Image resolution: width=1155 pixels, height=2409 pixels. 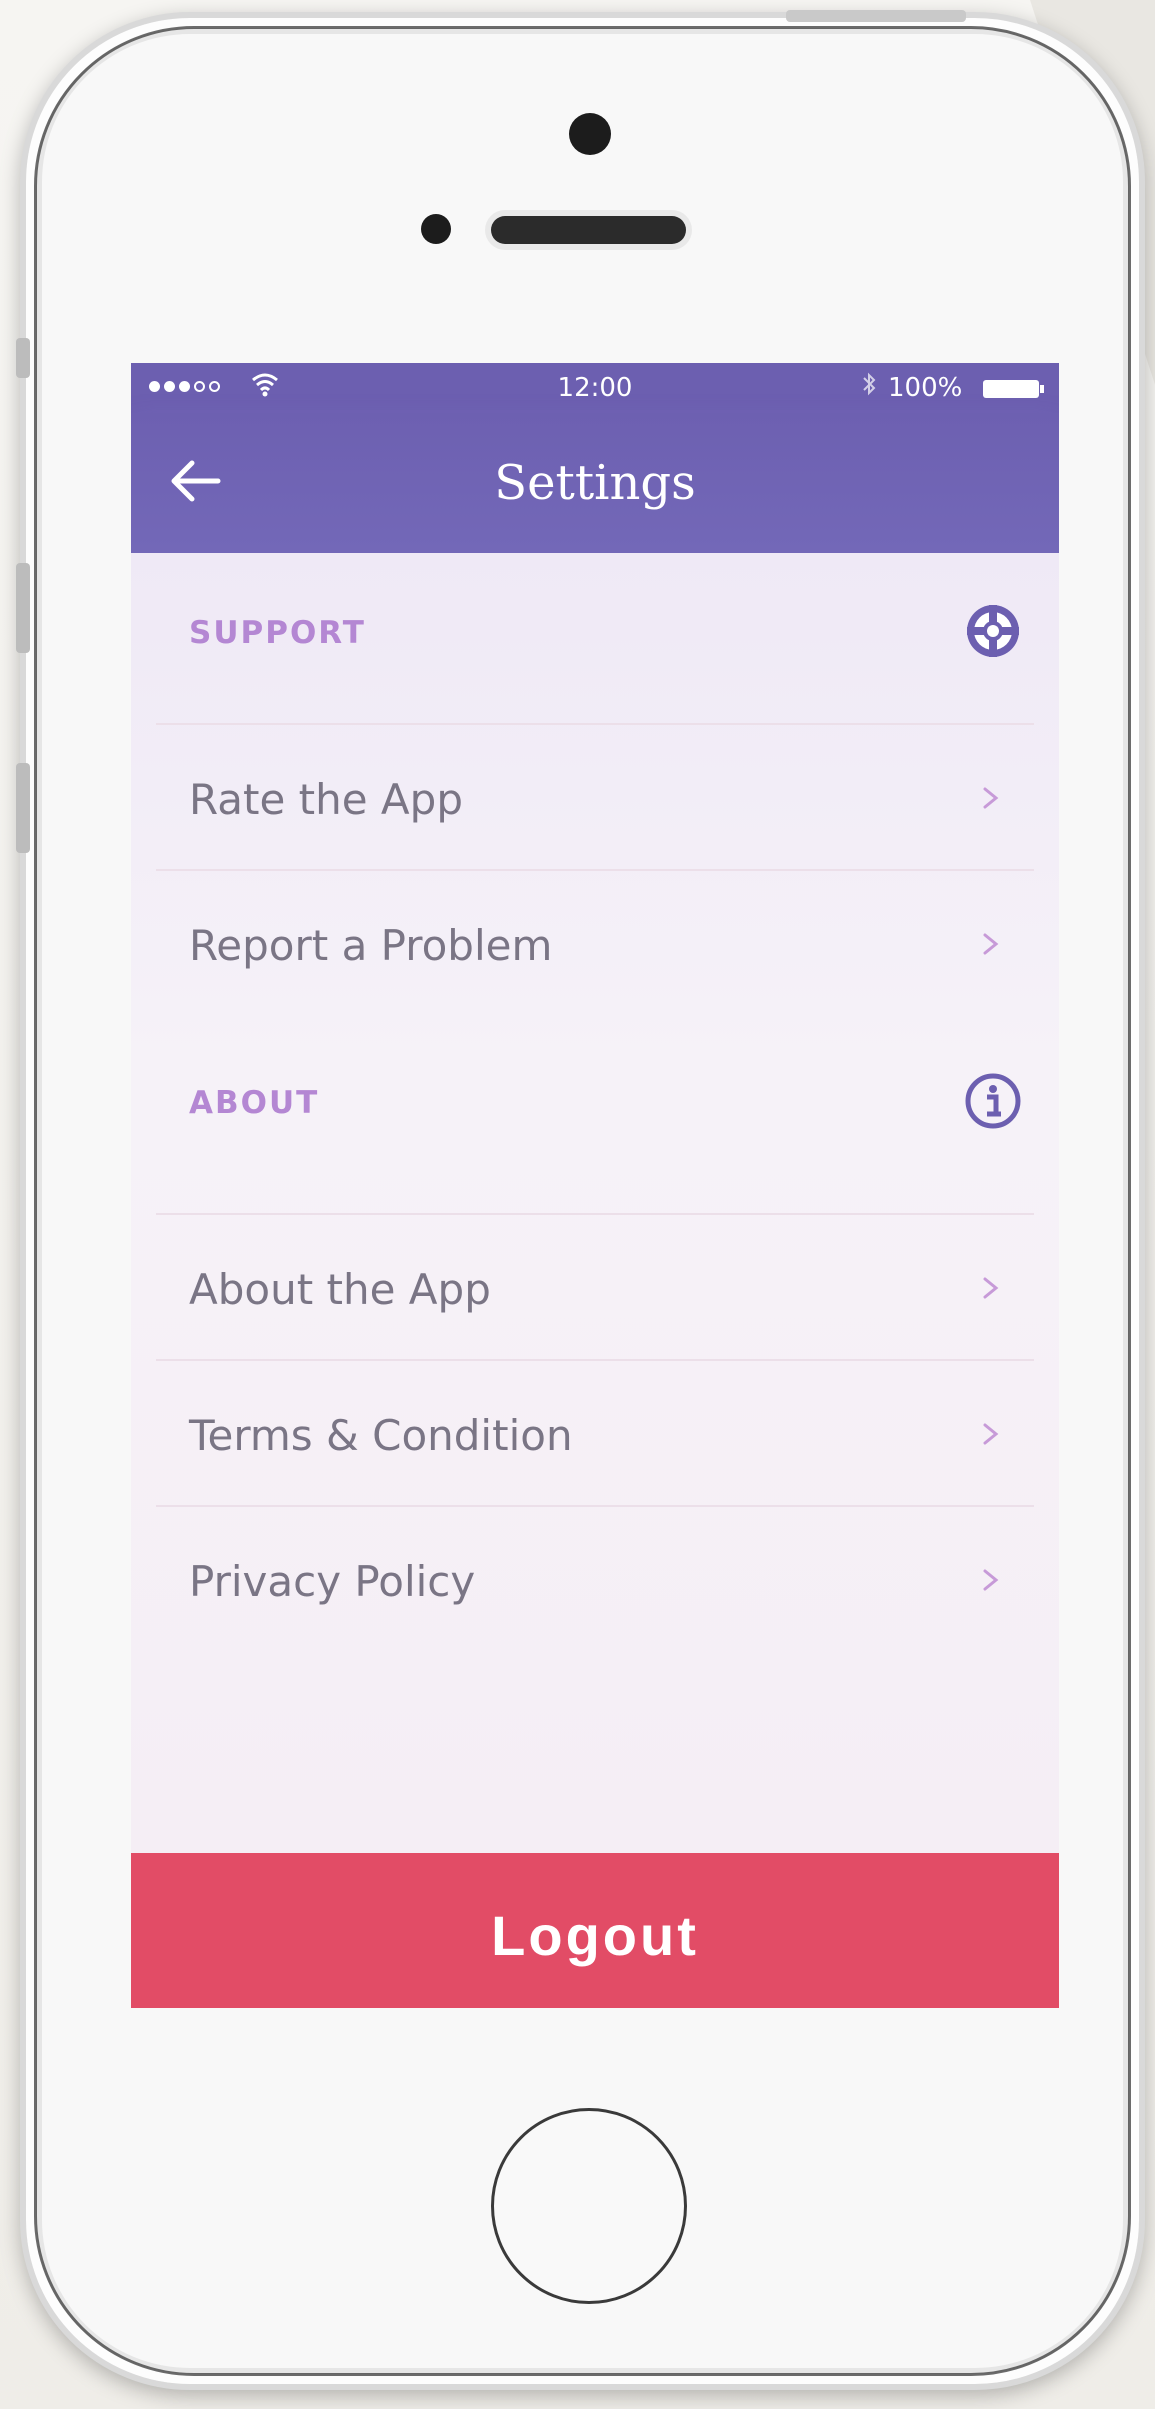 I want to click on row-label: Report a Problem, so click(x=371, y=945).